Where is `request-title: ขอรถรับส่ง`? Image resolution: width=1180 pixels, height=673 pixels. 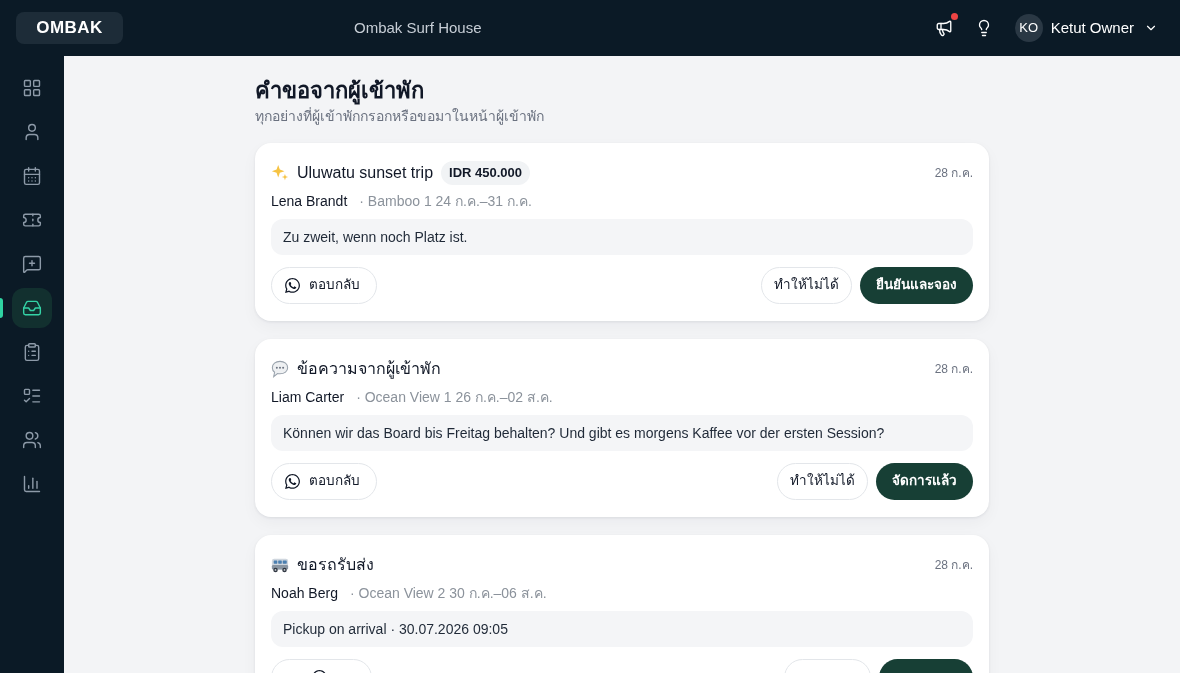
request-title: ขอรถรับส่ง is located at coordinates (335, 565).